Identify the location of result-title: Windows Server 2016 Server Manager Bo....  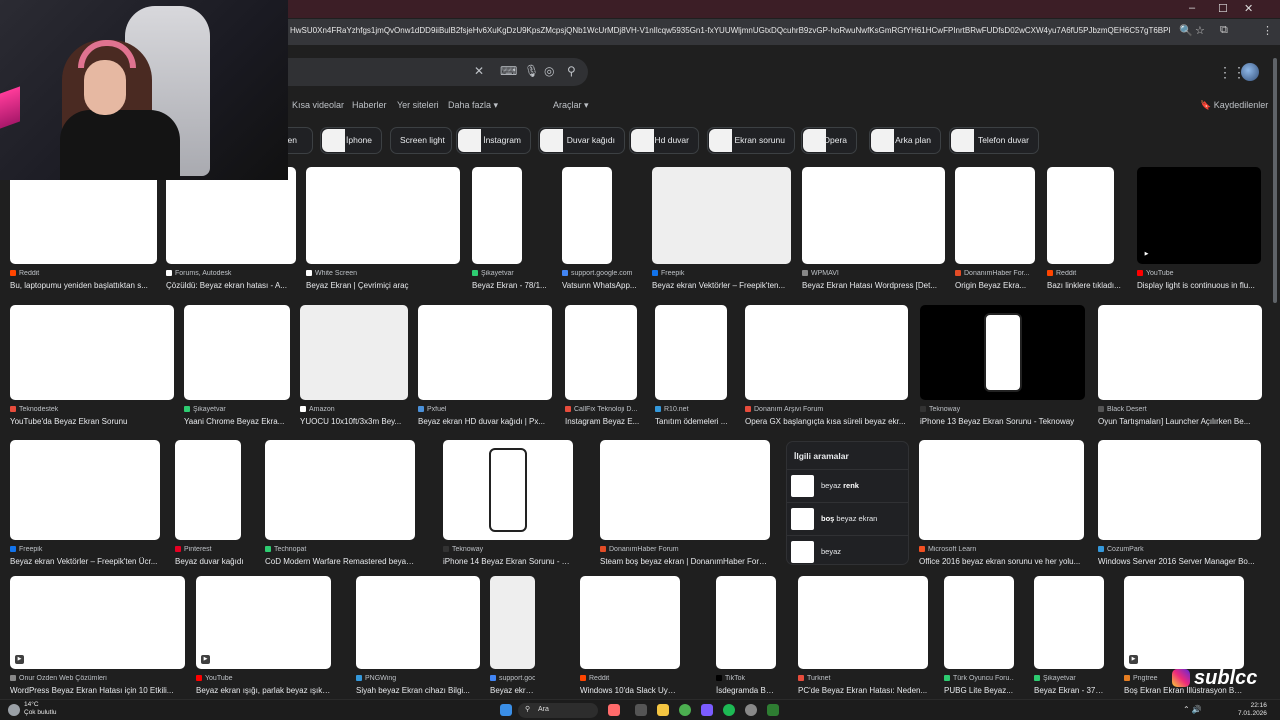
(1180, 561).